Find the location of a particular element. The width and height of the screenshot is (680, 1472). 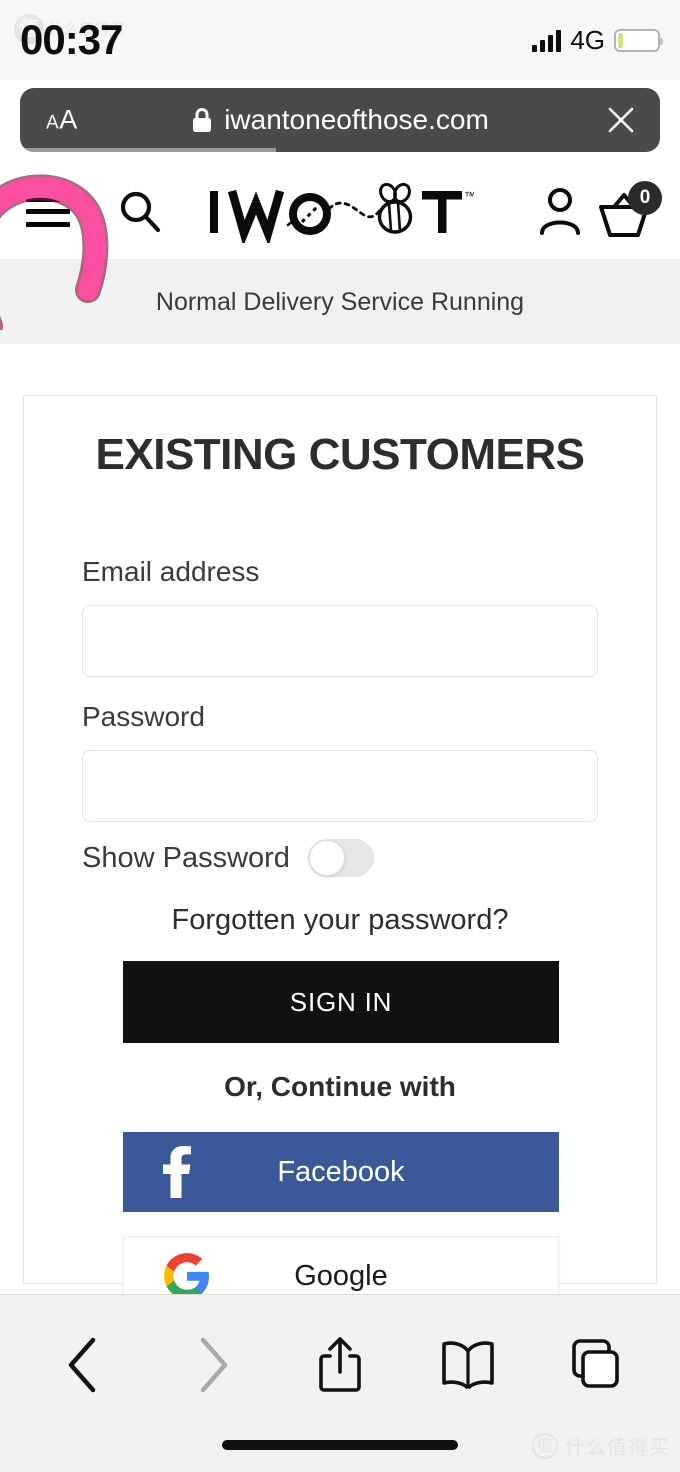

basket-count-badge: 0 is located at coordinates (645, 197).